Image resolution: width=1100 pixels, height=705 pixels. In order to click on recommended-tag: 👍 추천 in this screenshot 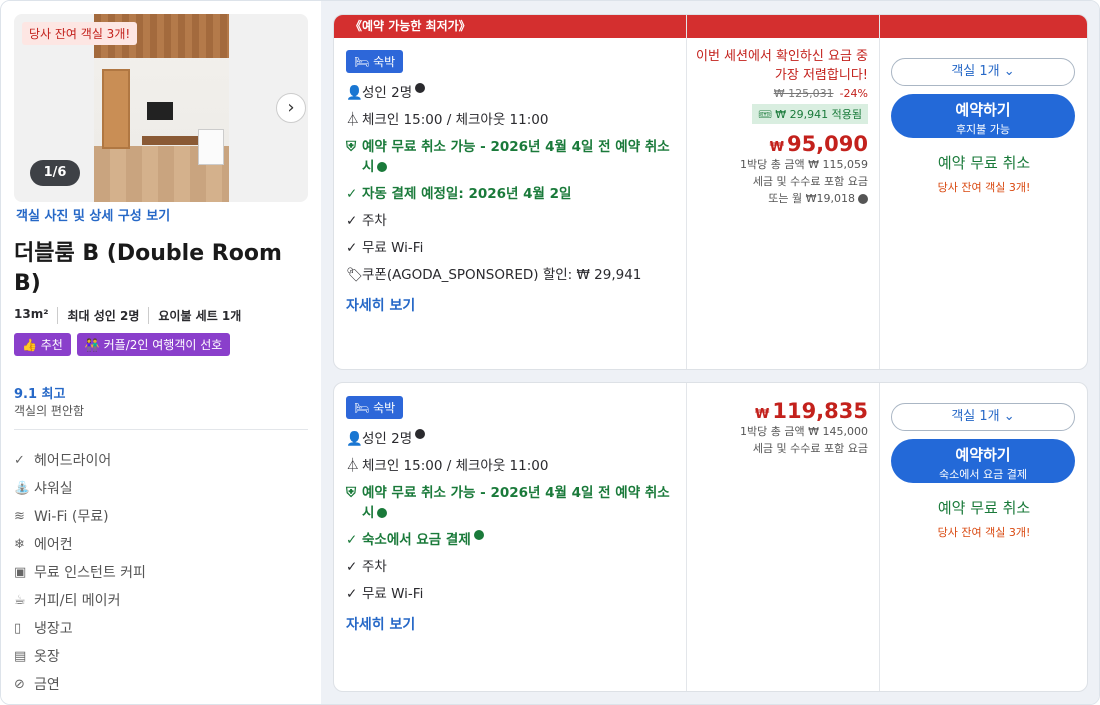, I will do `click(42, 344)`.